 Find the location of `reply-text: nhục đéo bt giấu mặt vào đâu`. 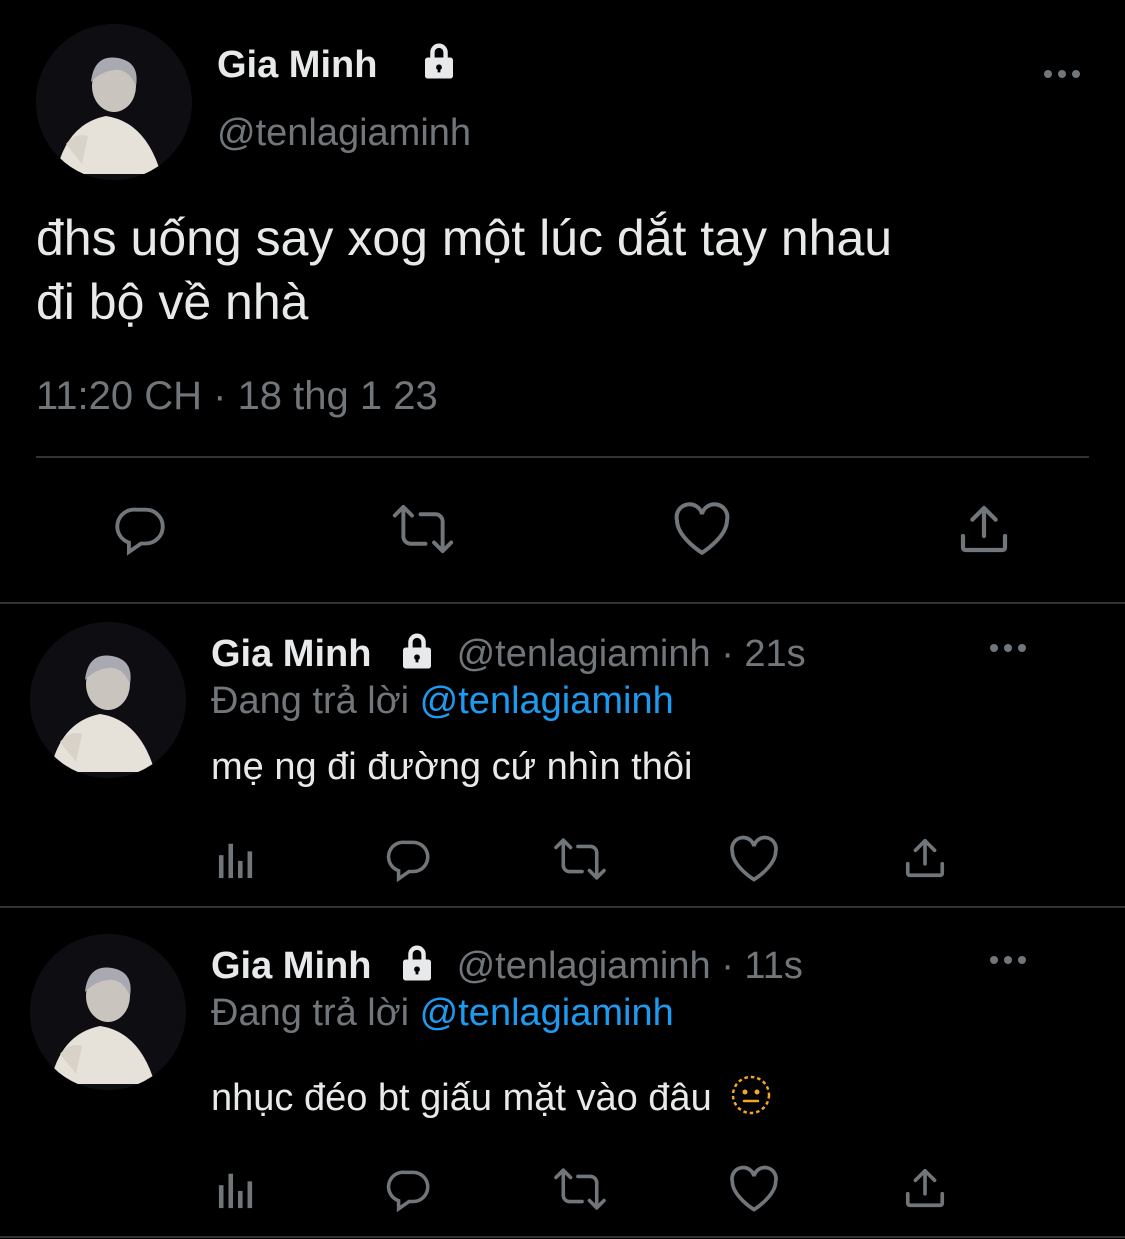

reply-text: nhục đéo bt giấu mặt vào đâu is located at coordinates (461, 1098).